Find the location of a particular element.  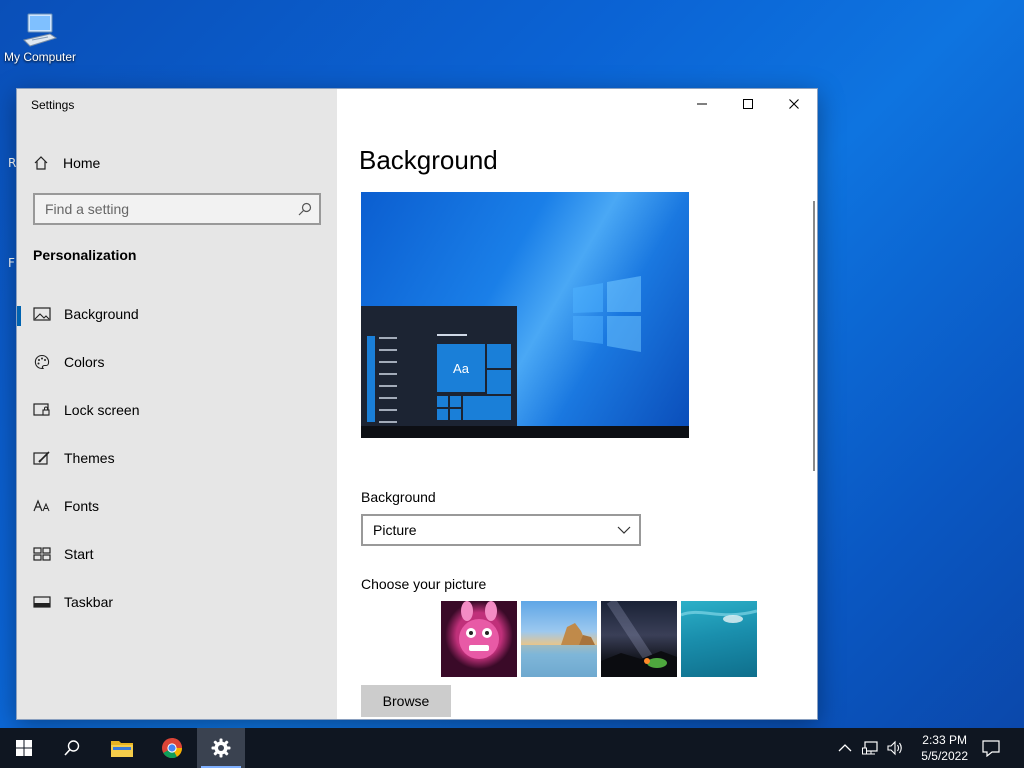

close-icon is located at coordinates (794, 104).